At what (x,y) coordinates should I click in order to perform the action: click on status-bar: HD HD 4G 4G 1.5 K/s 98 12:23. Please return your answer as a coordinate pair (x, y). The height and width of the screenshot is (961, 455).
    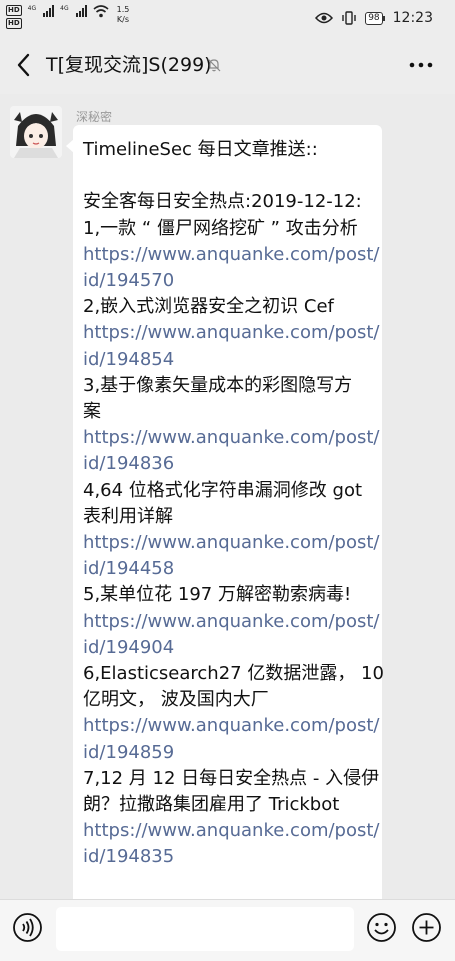
    Looking at the image, I should click on (227, 19).